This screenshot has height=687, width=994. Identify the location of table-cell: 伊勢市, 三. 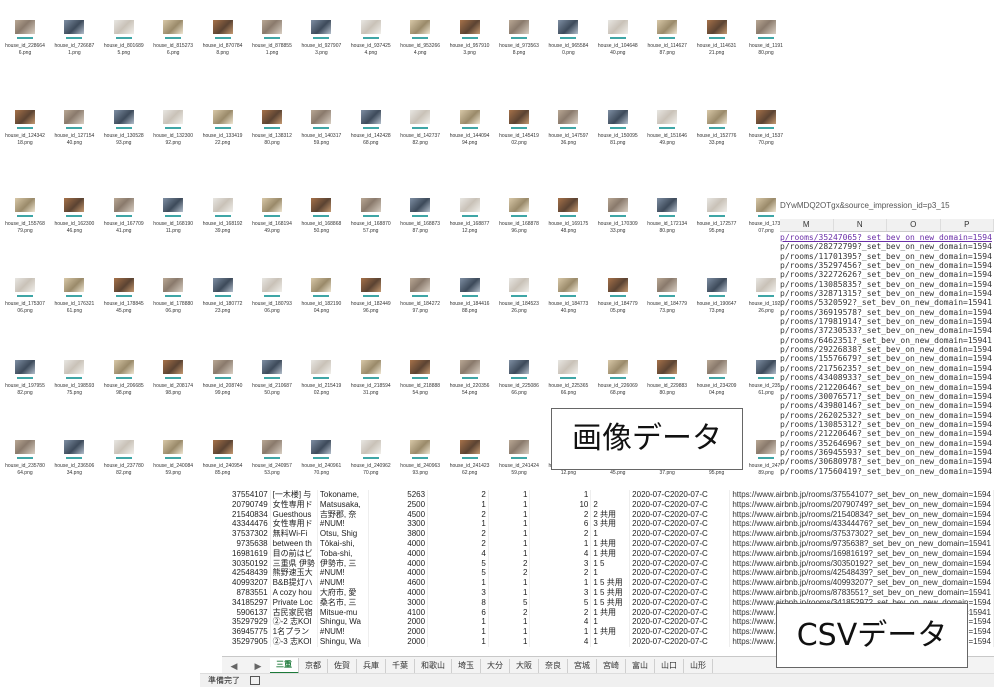
(342, 564).